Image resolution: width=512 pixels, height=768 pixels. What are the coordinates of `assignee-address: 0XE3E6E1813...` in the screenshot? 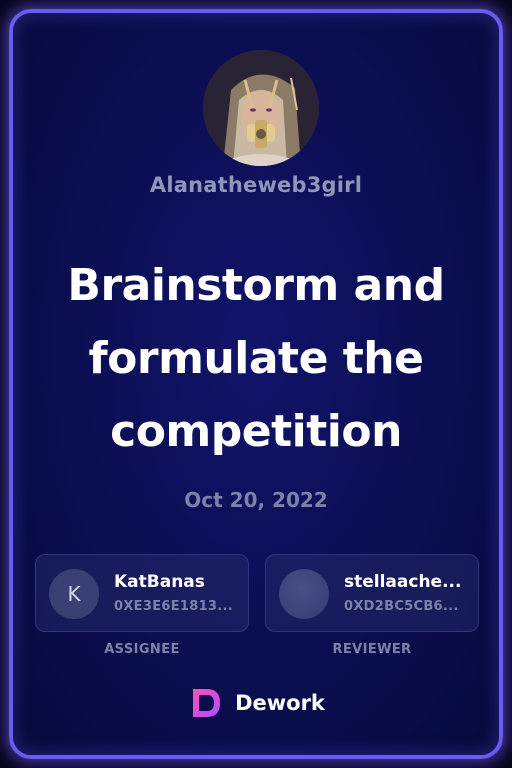 It's located at (173, 606).